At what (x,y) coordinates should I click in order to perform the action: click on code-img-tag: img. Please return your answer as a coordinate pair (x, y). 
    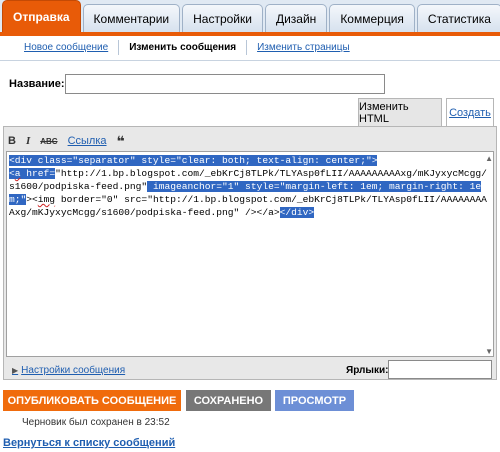
    Looking at the image, I should click on (46, 199).